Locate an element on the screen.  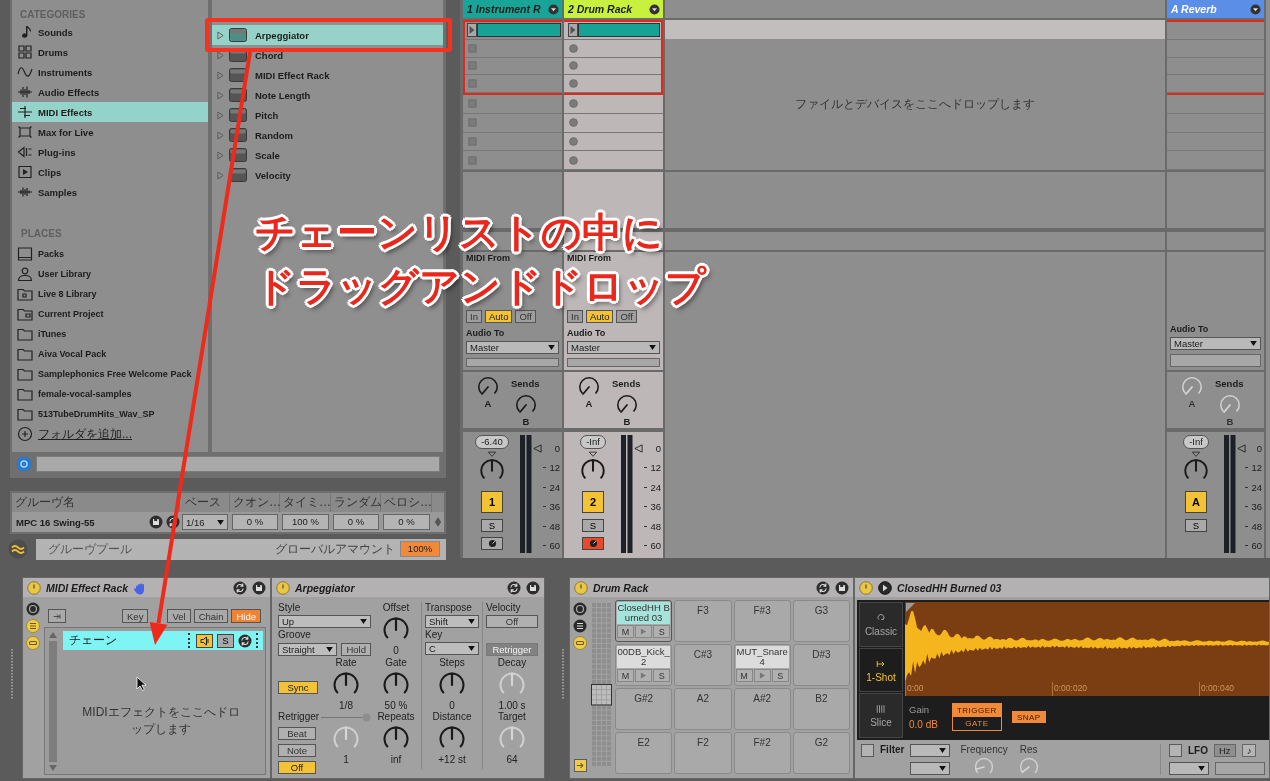
filter-checkbox is located at coordinates (867, 750).